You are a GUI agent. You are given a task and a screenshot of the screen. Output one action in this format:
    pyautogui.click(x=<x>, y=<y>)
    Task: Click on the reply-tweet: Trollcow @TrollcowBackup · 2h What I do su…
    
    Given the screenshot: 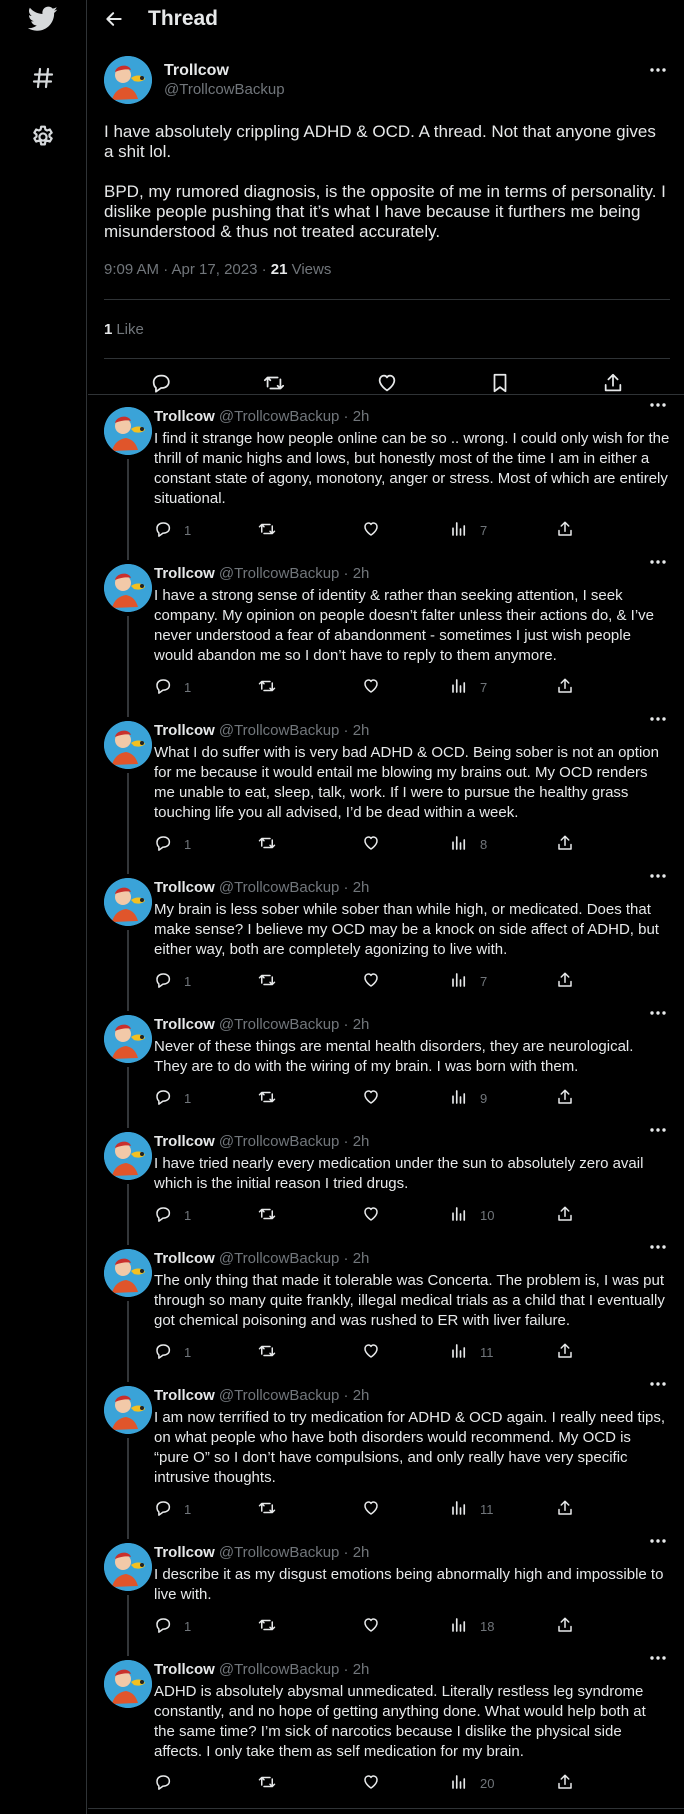 What is the action you would take?
    pyautogui.click(x=386, y=791)
    